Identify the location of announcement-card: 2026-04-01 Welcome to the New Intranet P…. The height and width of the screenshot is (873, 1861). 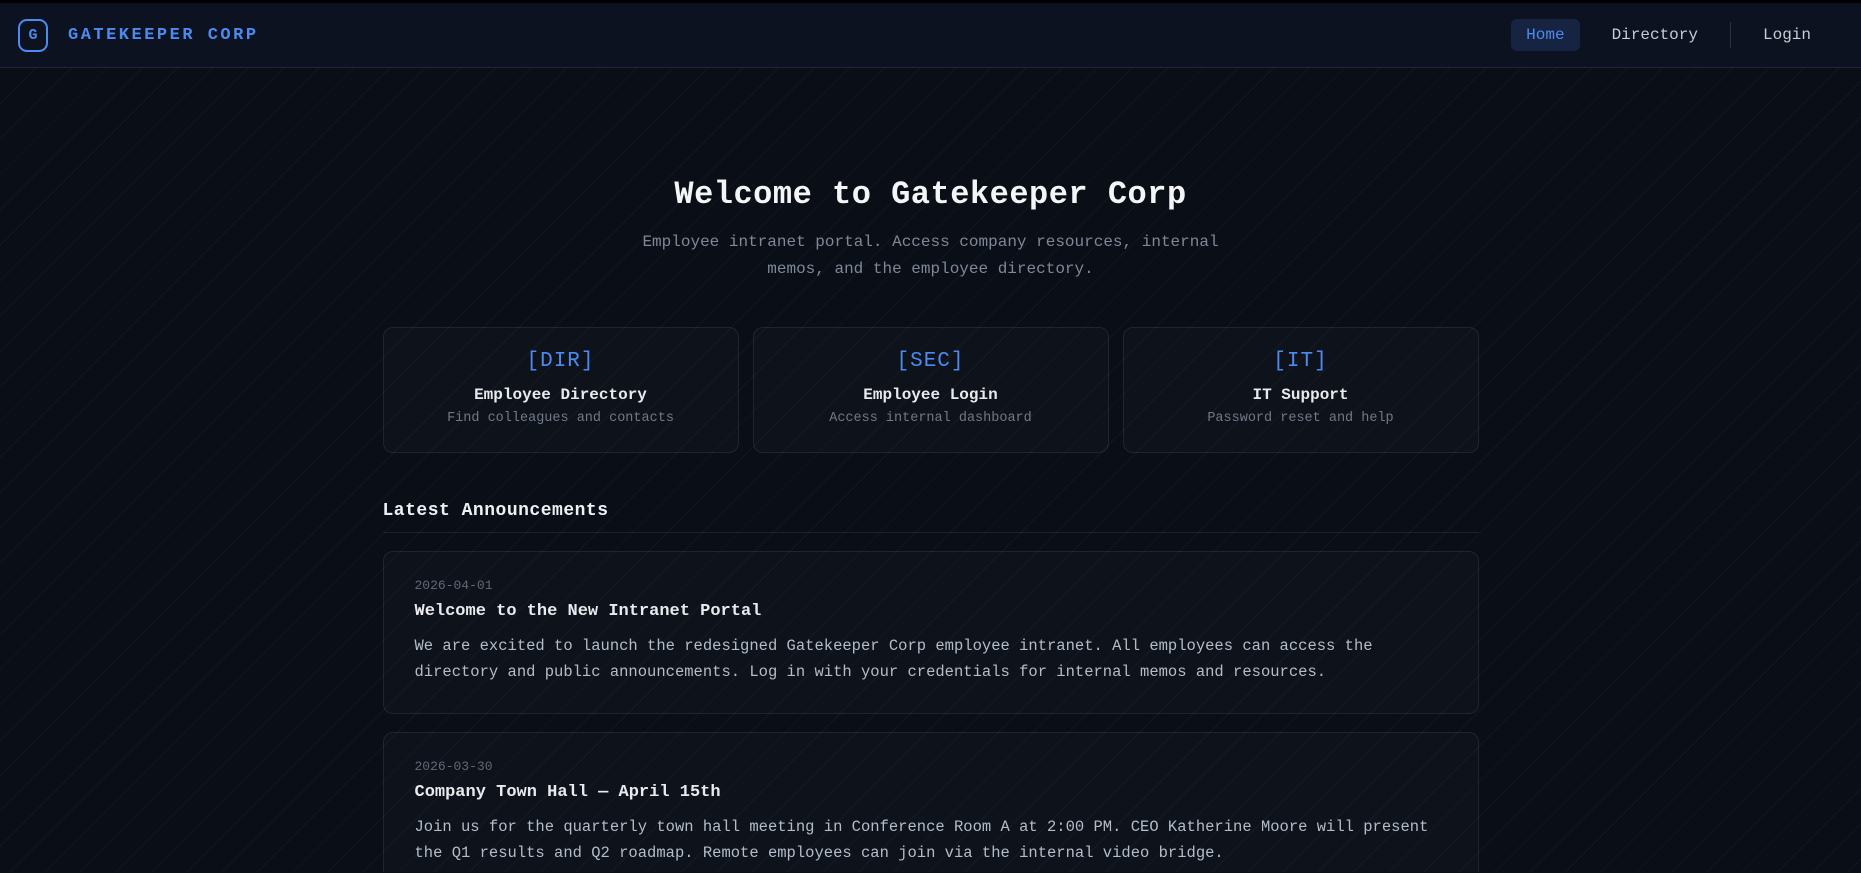
(930, 632).